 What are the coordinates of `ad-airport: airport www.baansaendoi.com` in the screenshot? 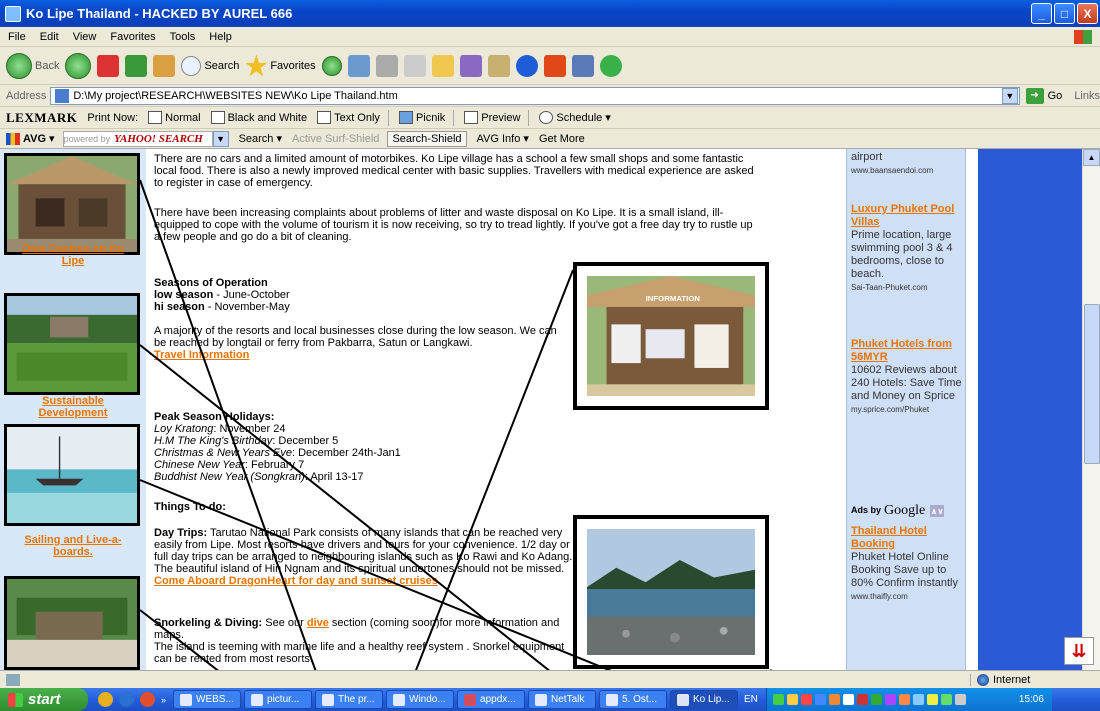 It's located at (907, 164).